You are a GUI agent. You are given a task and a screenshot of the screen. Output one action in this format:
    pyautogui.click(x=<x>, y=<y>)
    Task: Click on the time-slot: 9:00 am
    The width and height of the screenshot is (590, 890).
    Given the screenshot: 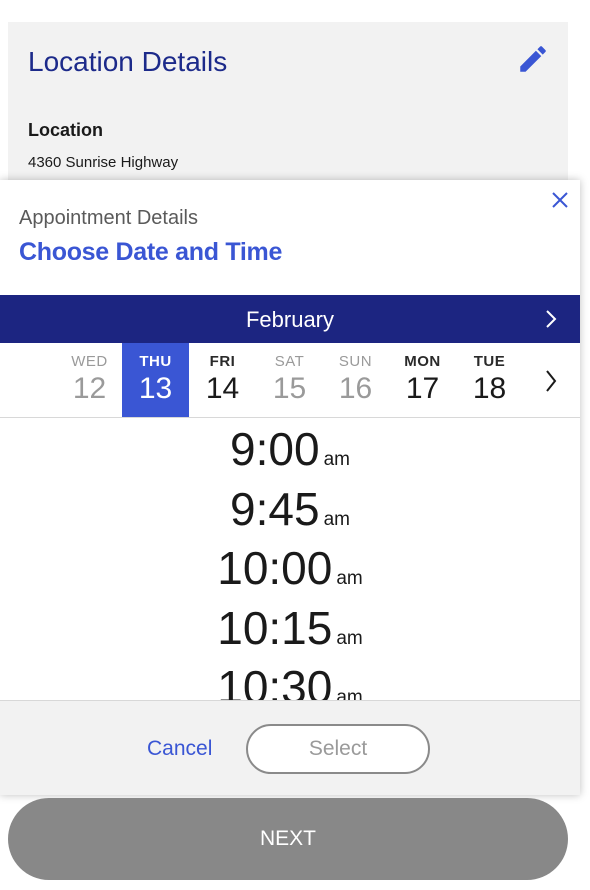 What is the action you would take?
    pyautogui.click(x=290, y=449)
    